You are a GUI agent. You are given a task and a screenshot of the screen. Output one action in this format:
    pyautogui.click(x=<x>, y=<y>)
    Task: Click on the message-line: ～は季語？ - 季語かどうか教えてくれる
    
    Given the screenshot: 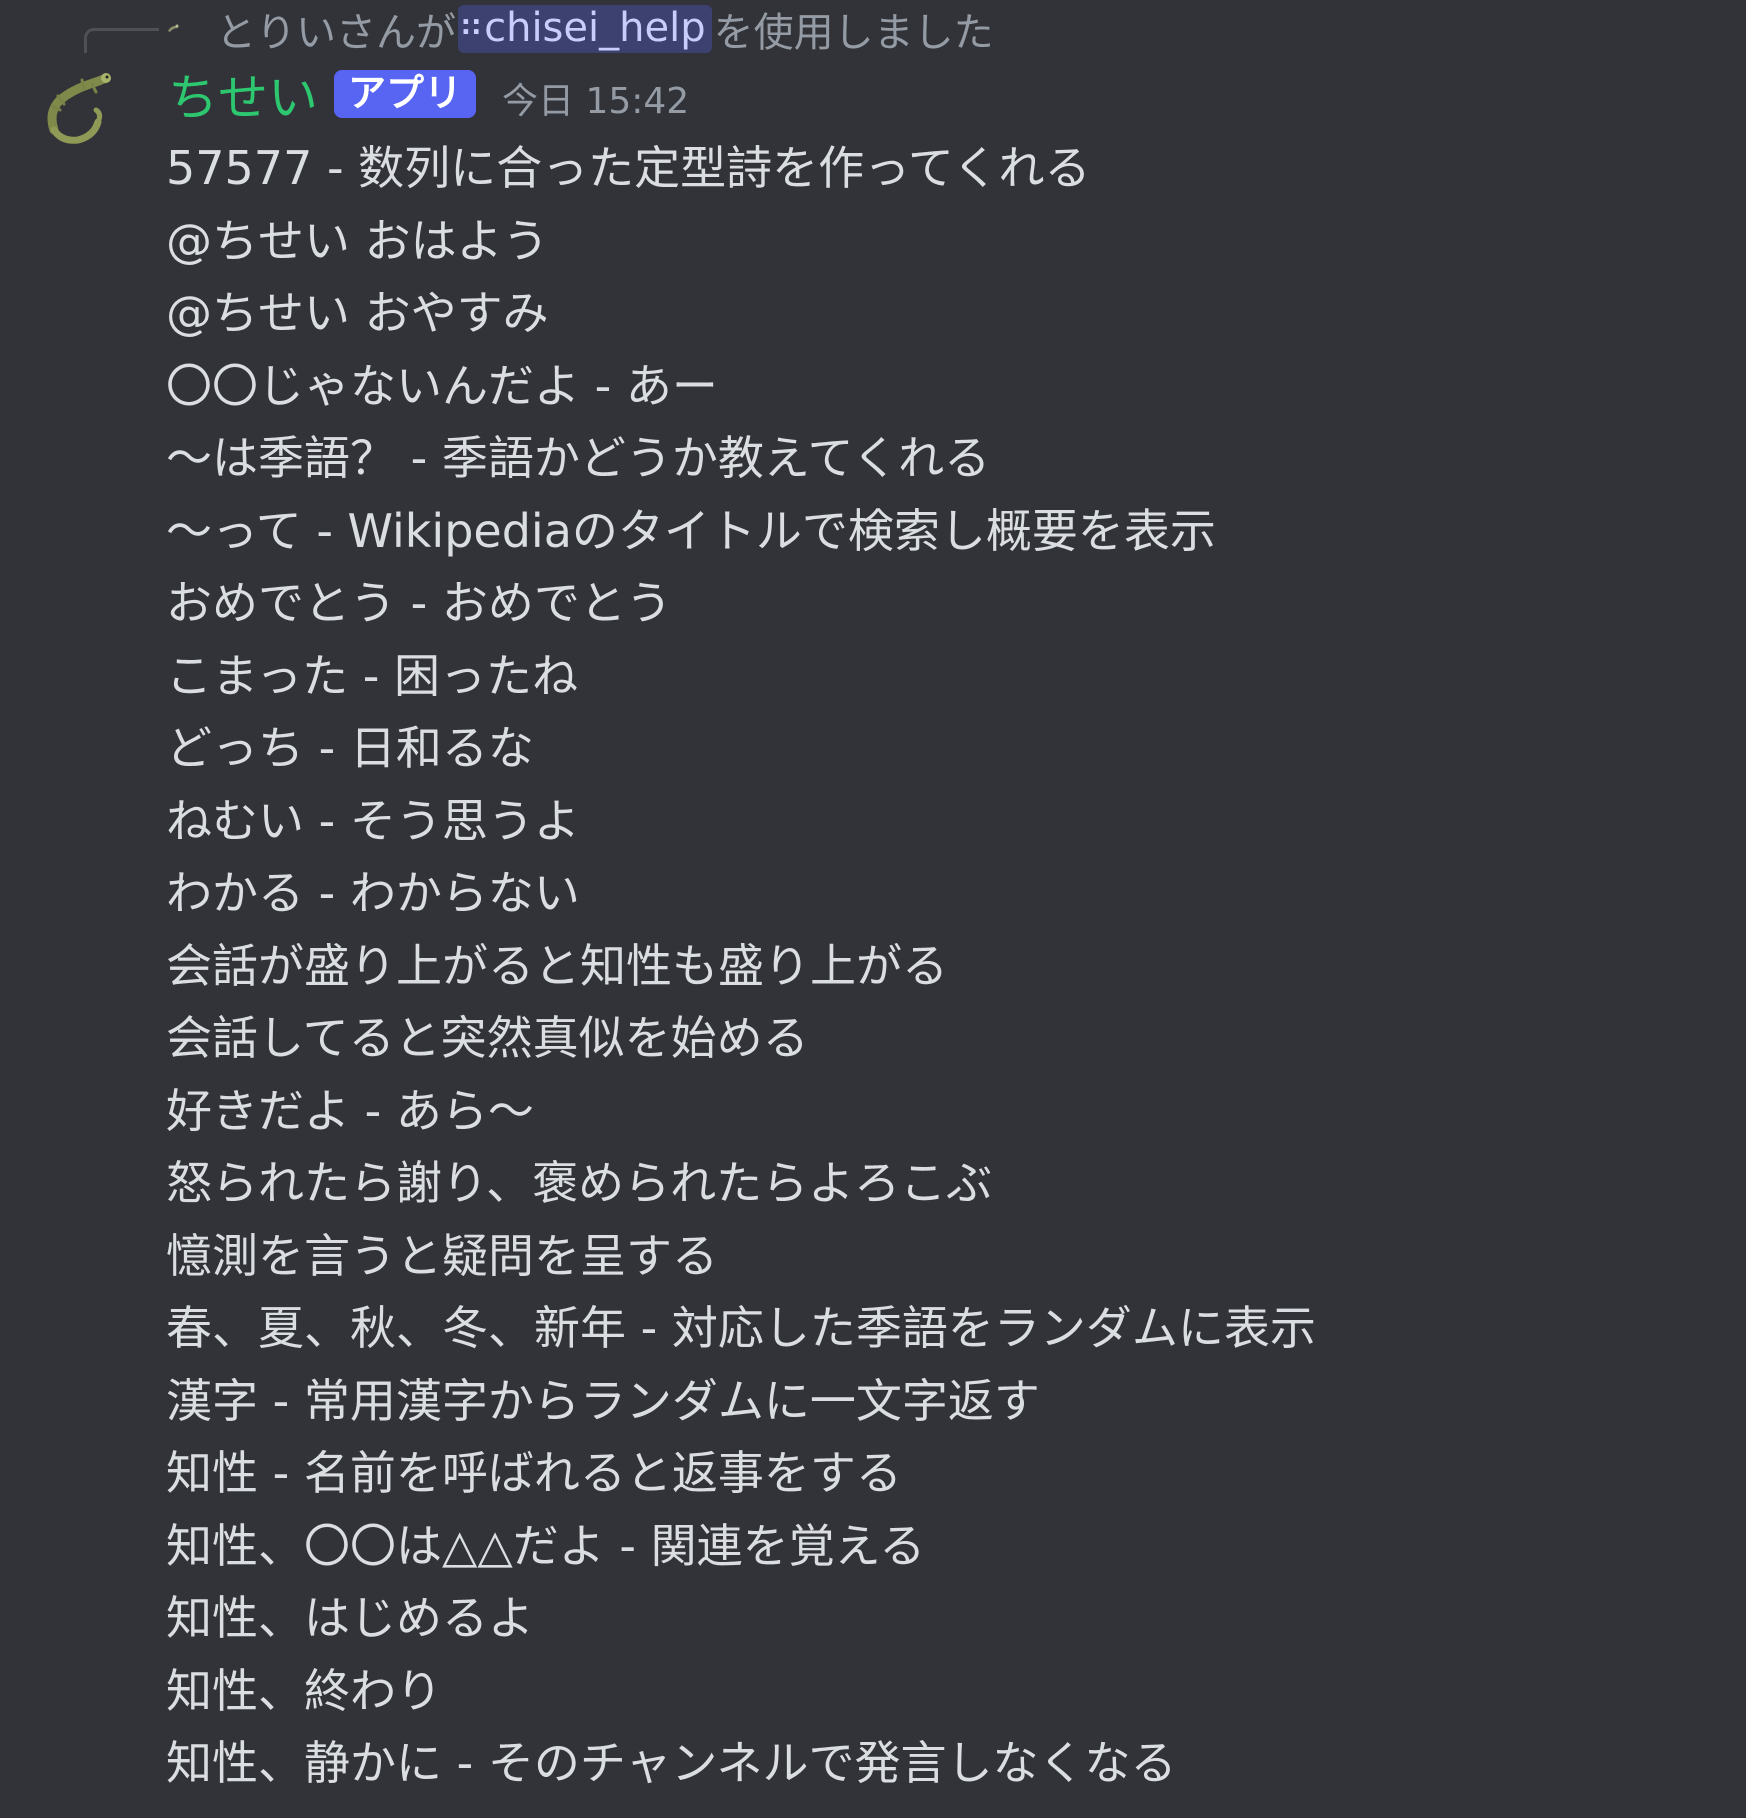 What is the action you would take?
    pyautogui.click(x=578, y=458)
    